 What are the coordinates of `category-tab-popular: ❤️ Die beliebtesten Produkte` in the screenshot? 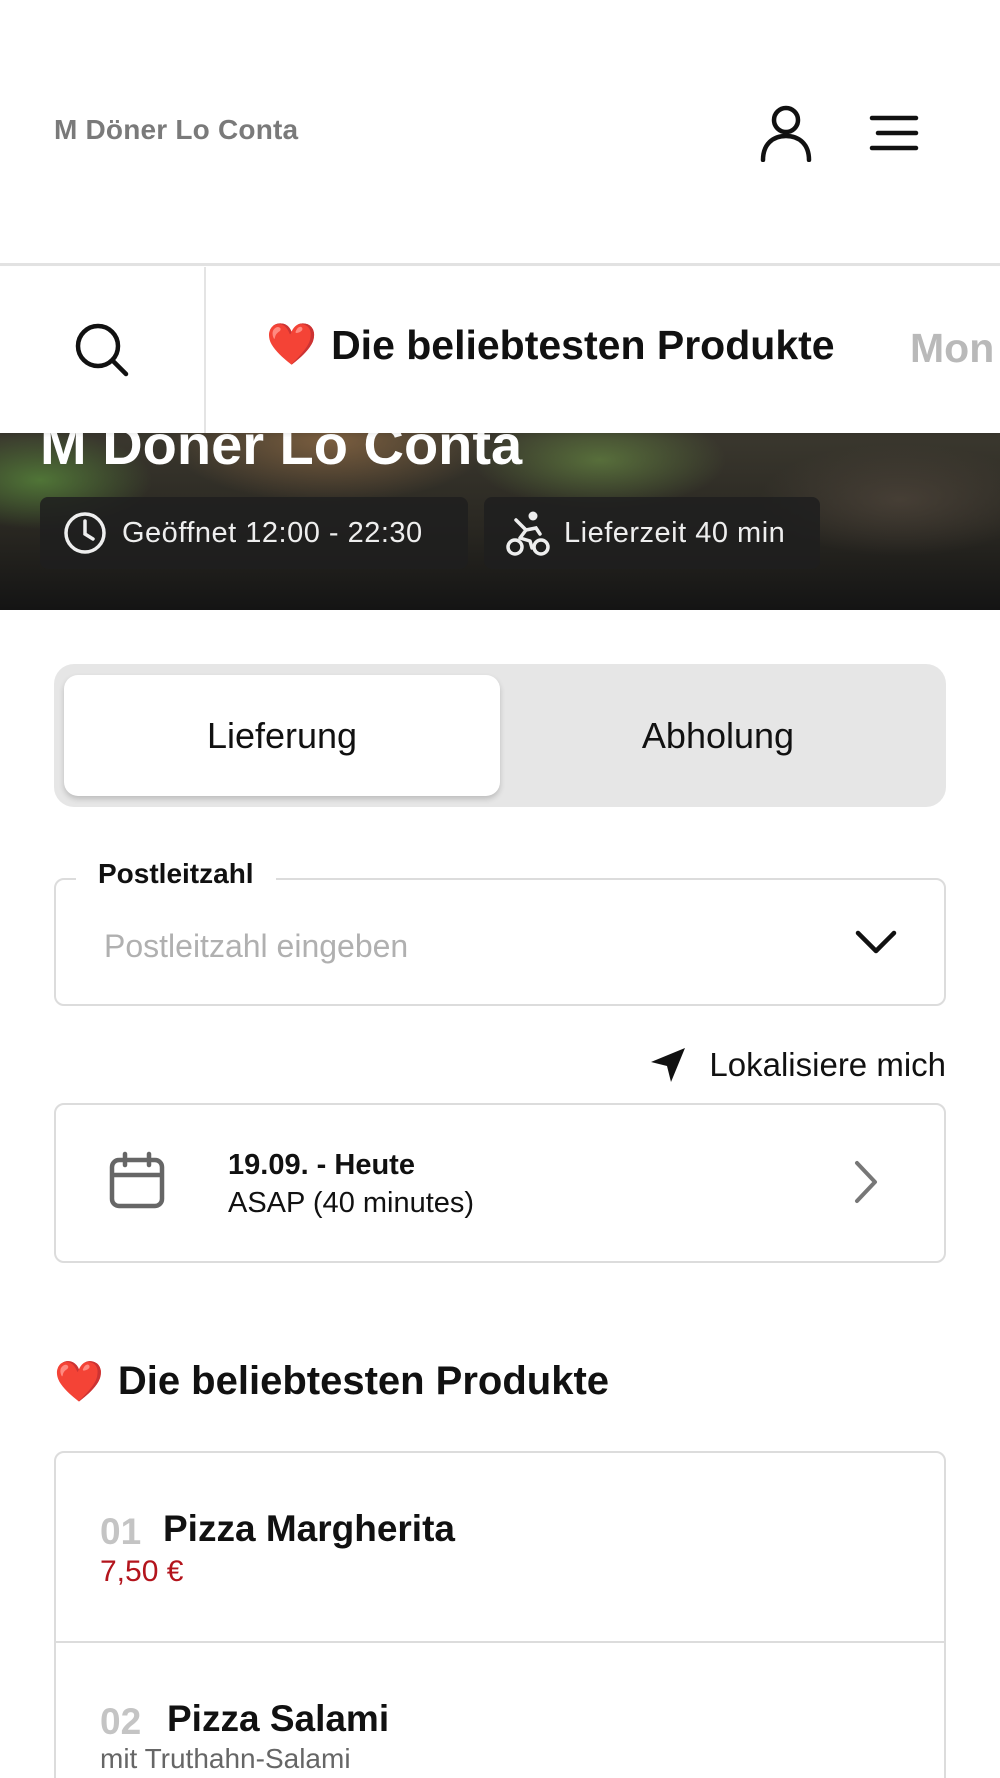 It's located at (550, 345).